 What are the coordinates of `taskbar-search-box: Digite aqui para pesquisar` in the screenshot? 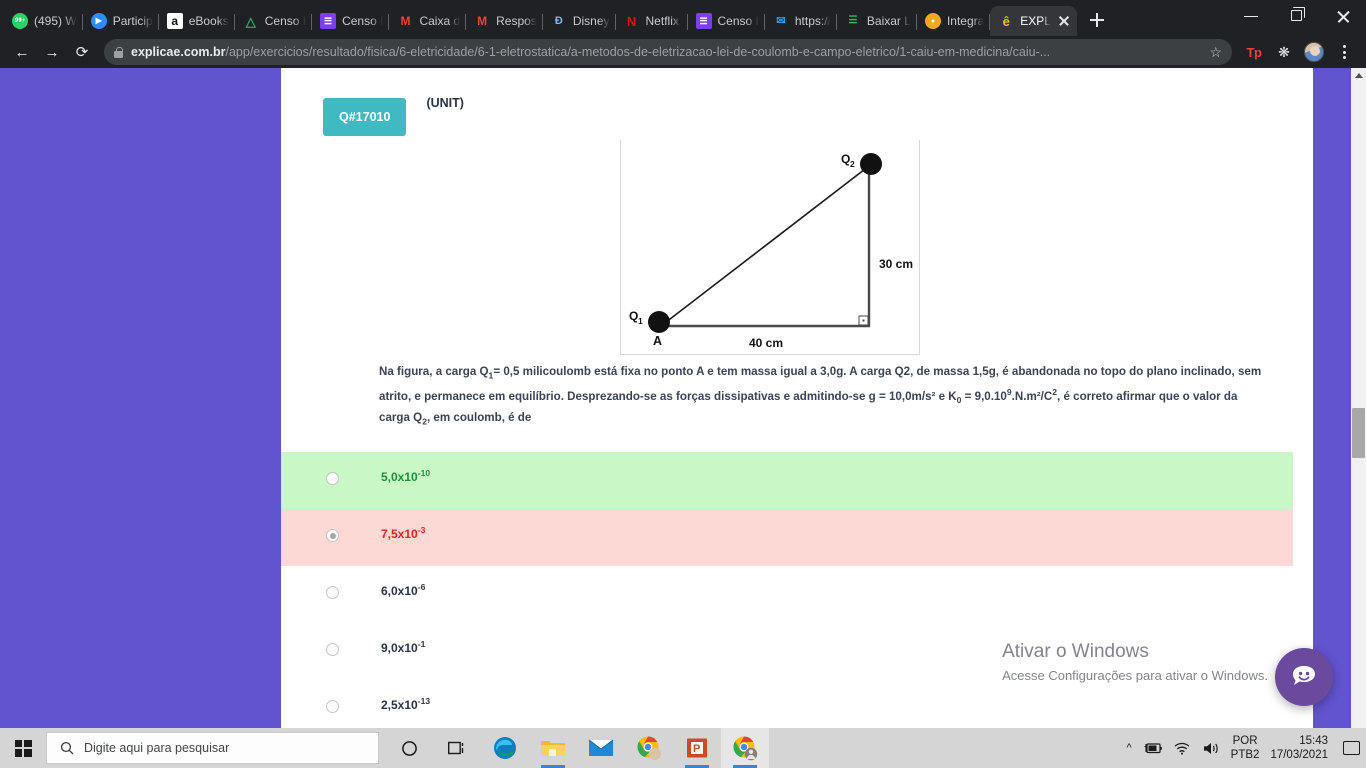 It's located at (212, 748).